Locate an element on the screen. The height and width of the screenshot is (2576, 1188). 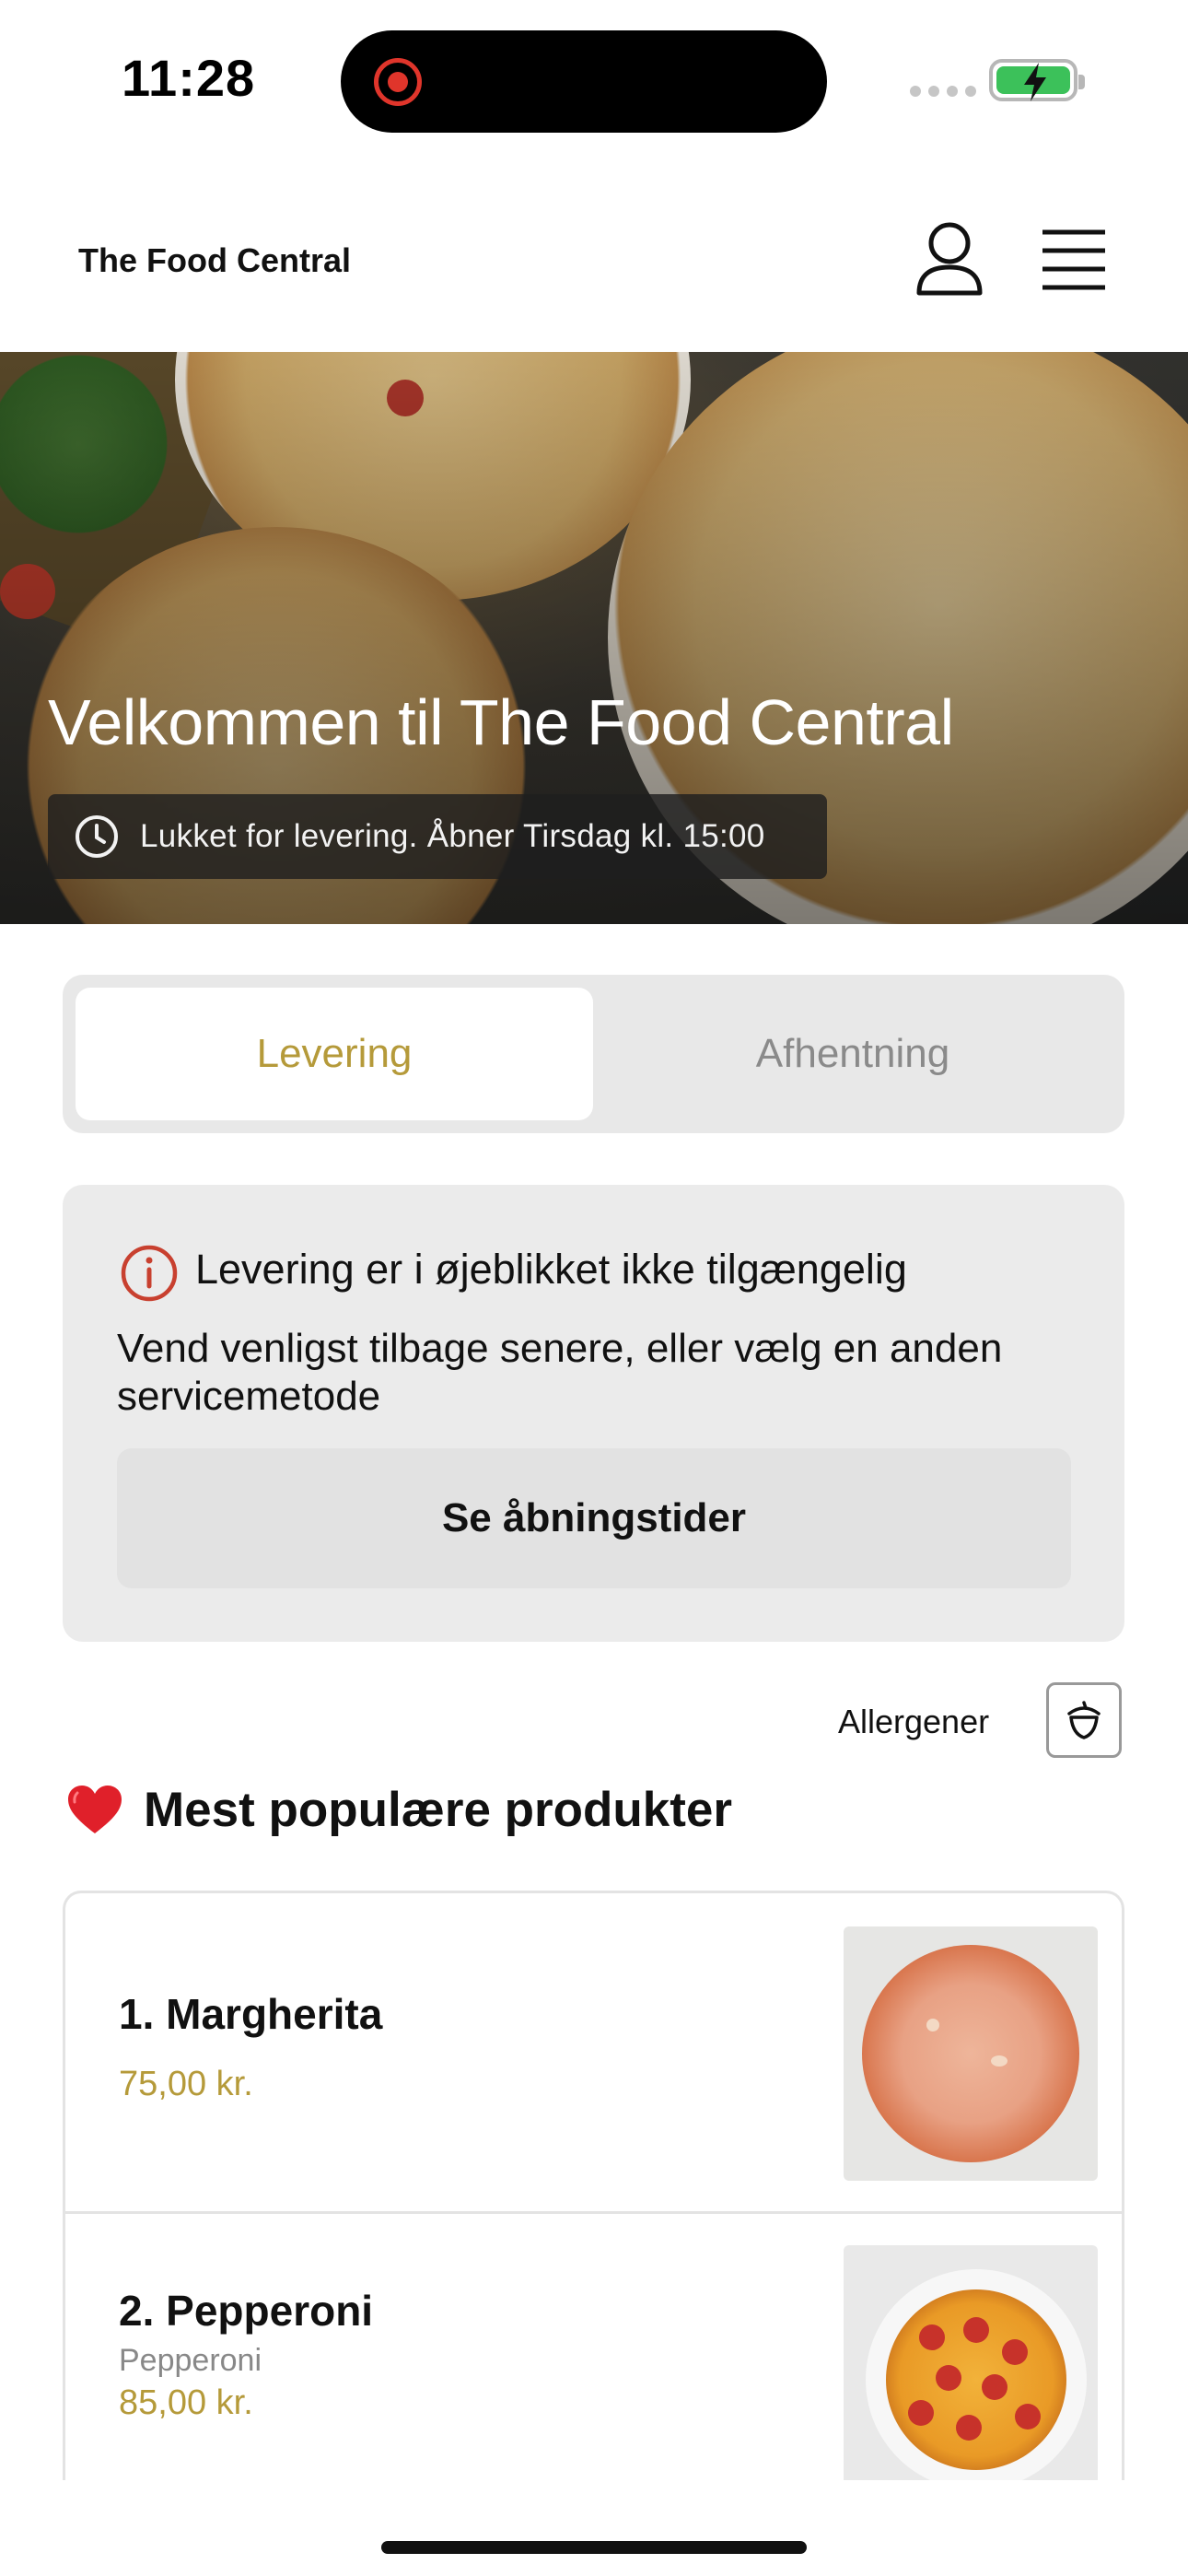
allergens-button is located at coordinates (1084, 1720).